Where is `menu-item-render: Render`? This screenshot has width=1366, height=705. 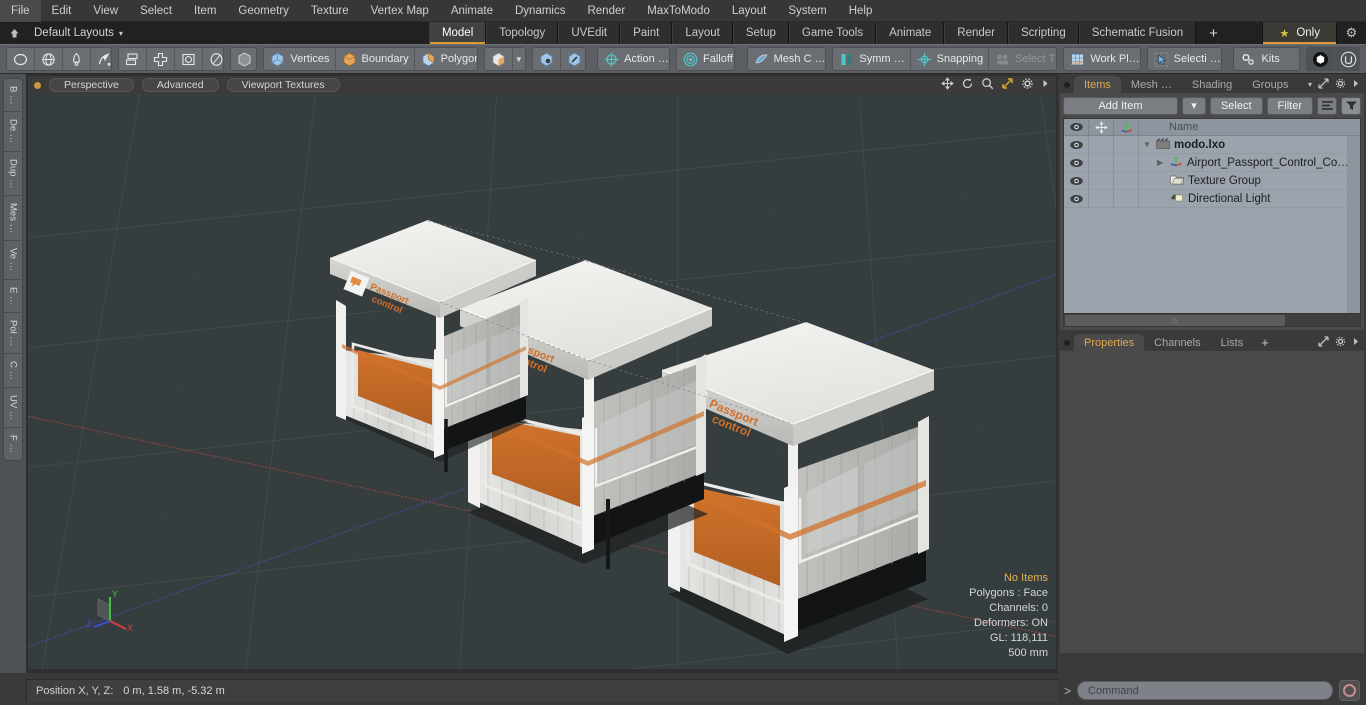
menu-item-render: Render is located at coordinates (606, 11).